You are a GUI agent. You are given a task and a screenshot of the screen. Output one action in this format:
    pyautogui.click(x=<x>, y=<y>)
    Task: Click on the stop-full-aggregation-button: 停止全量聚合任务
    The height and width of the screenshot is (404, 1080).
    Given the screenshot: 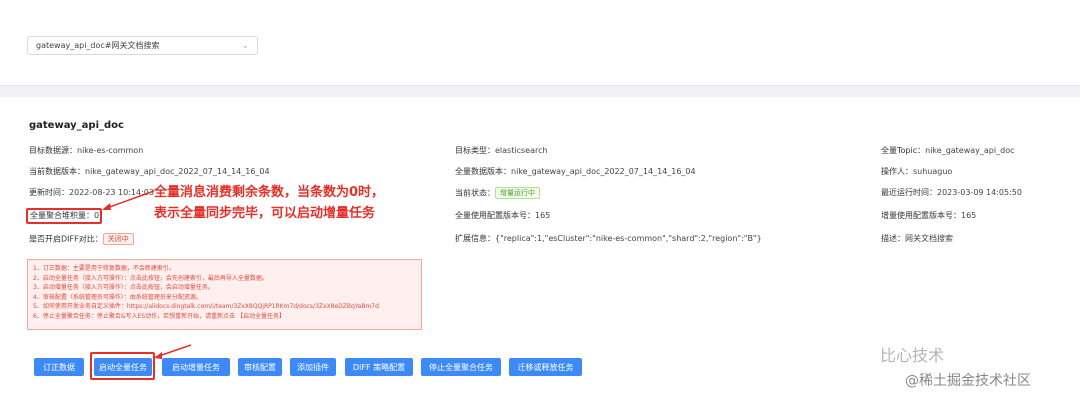 What is the action you would take?
    pyautogui.click(x=461, y=367)
    